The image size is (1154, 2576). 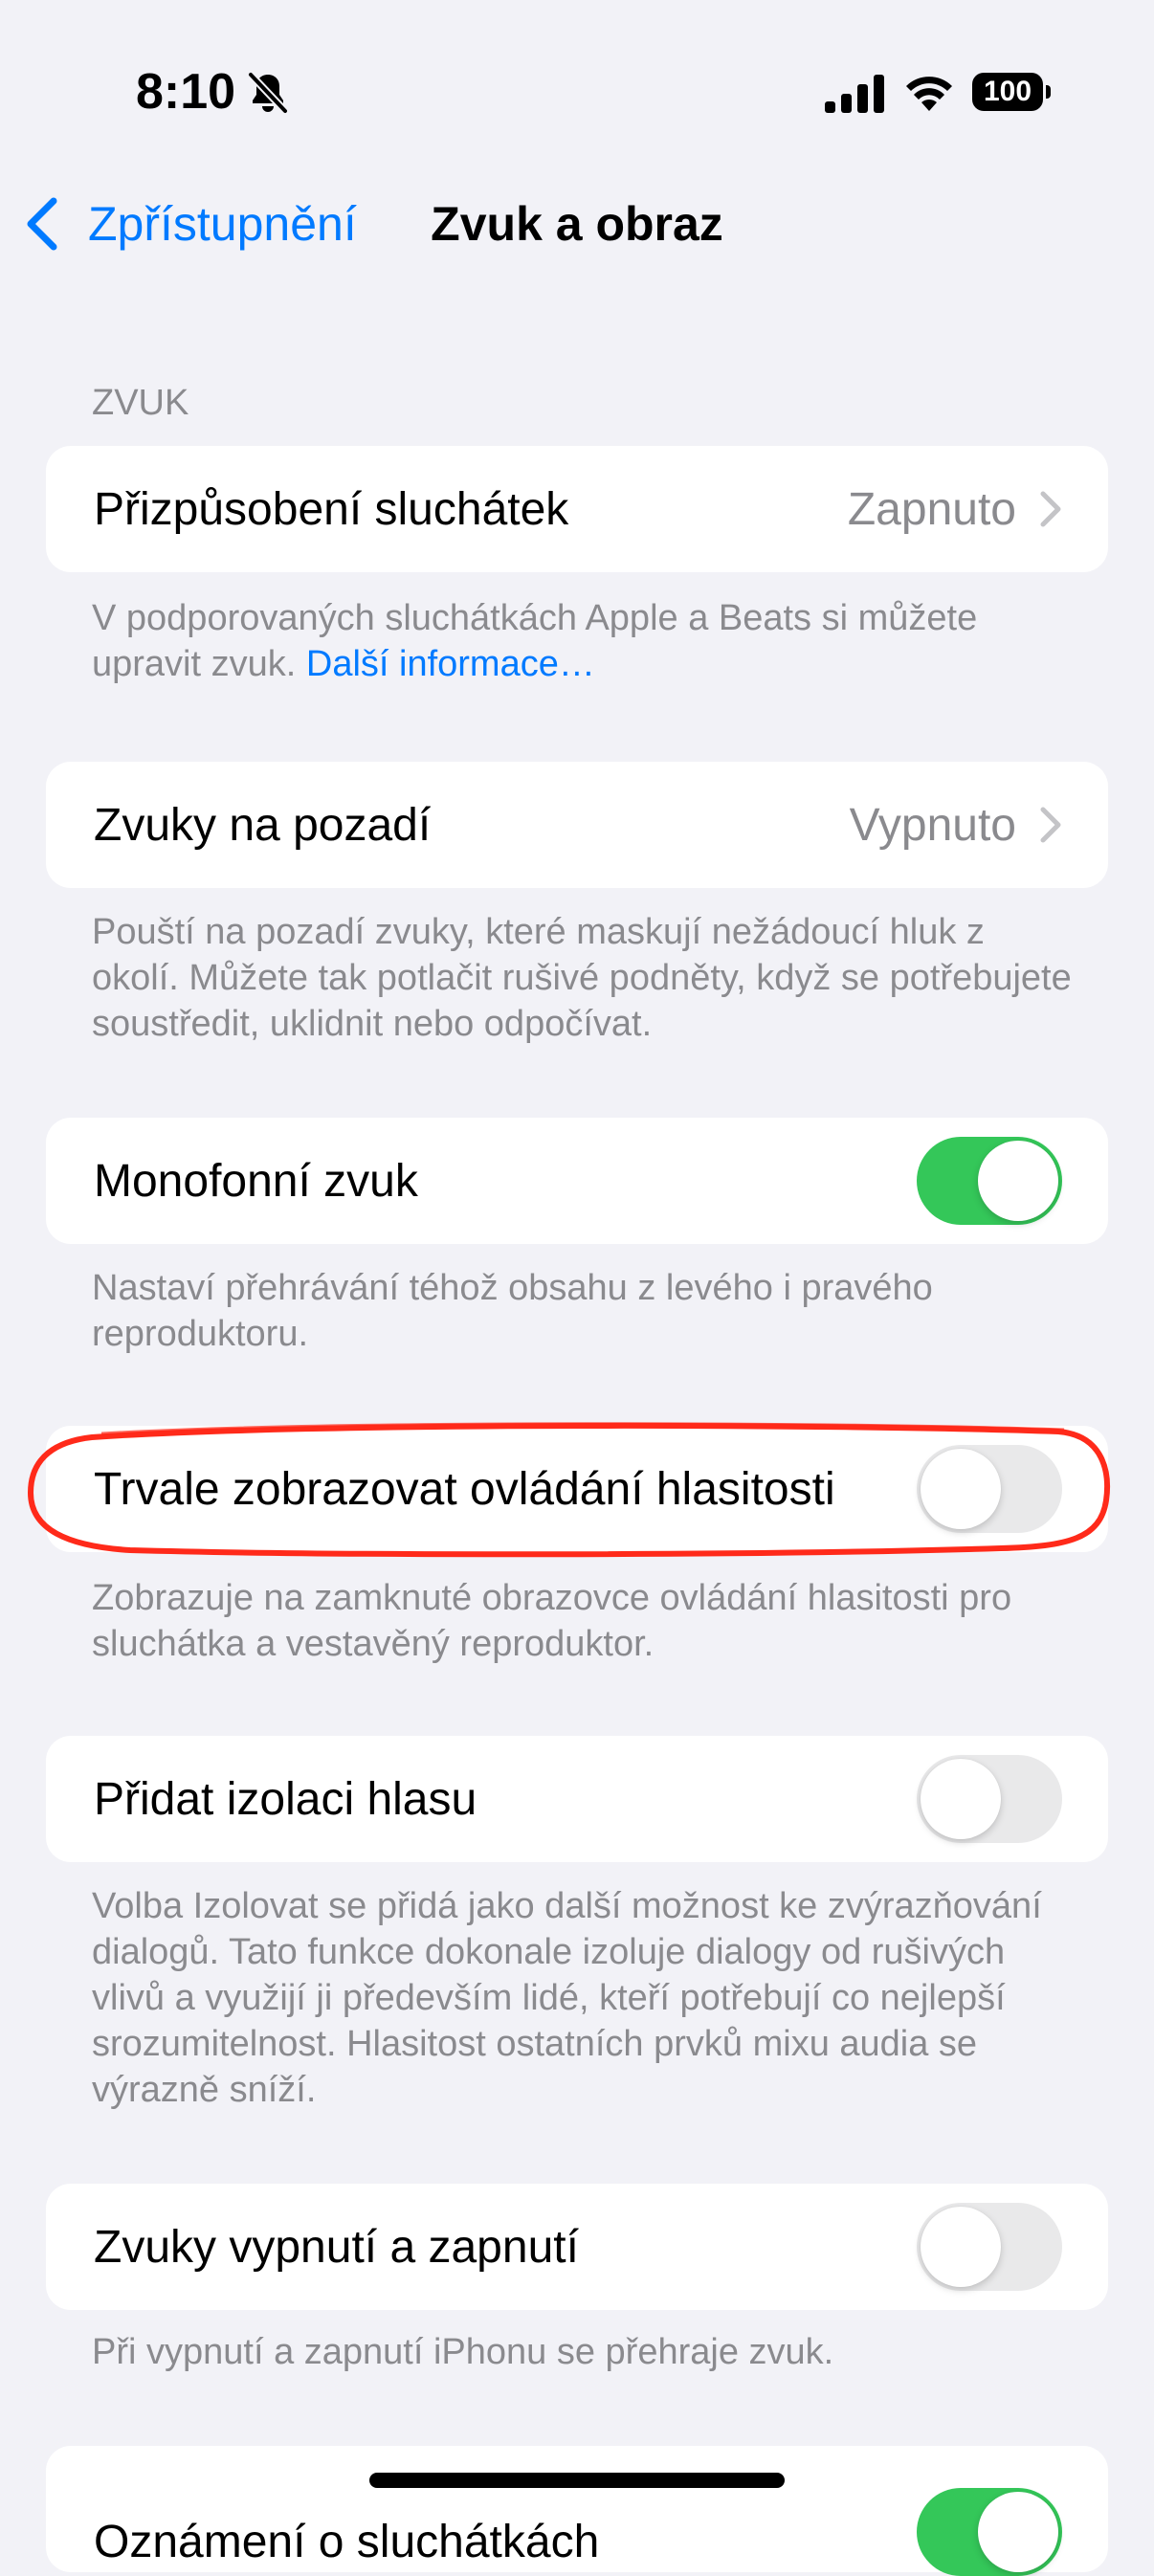 What do you see at coordinates (42, 224) in the screenshot?
I see `chevron-left-icon` at bounding box center [42, 224].